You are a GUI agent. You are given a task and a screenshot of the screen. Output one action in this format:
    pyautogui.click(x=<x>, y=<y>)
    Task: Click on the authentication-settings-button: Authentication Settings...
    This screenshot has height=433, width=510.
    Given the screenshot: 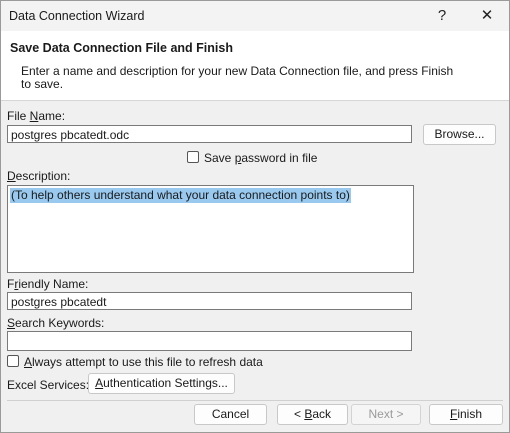 What is the action you would take?
    pyautogui.click(x=161, y=383)
    